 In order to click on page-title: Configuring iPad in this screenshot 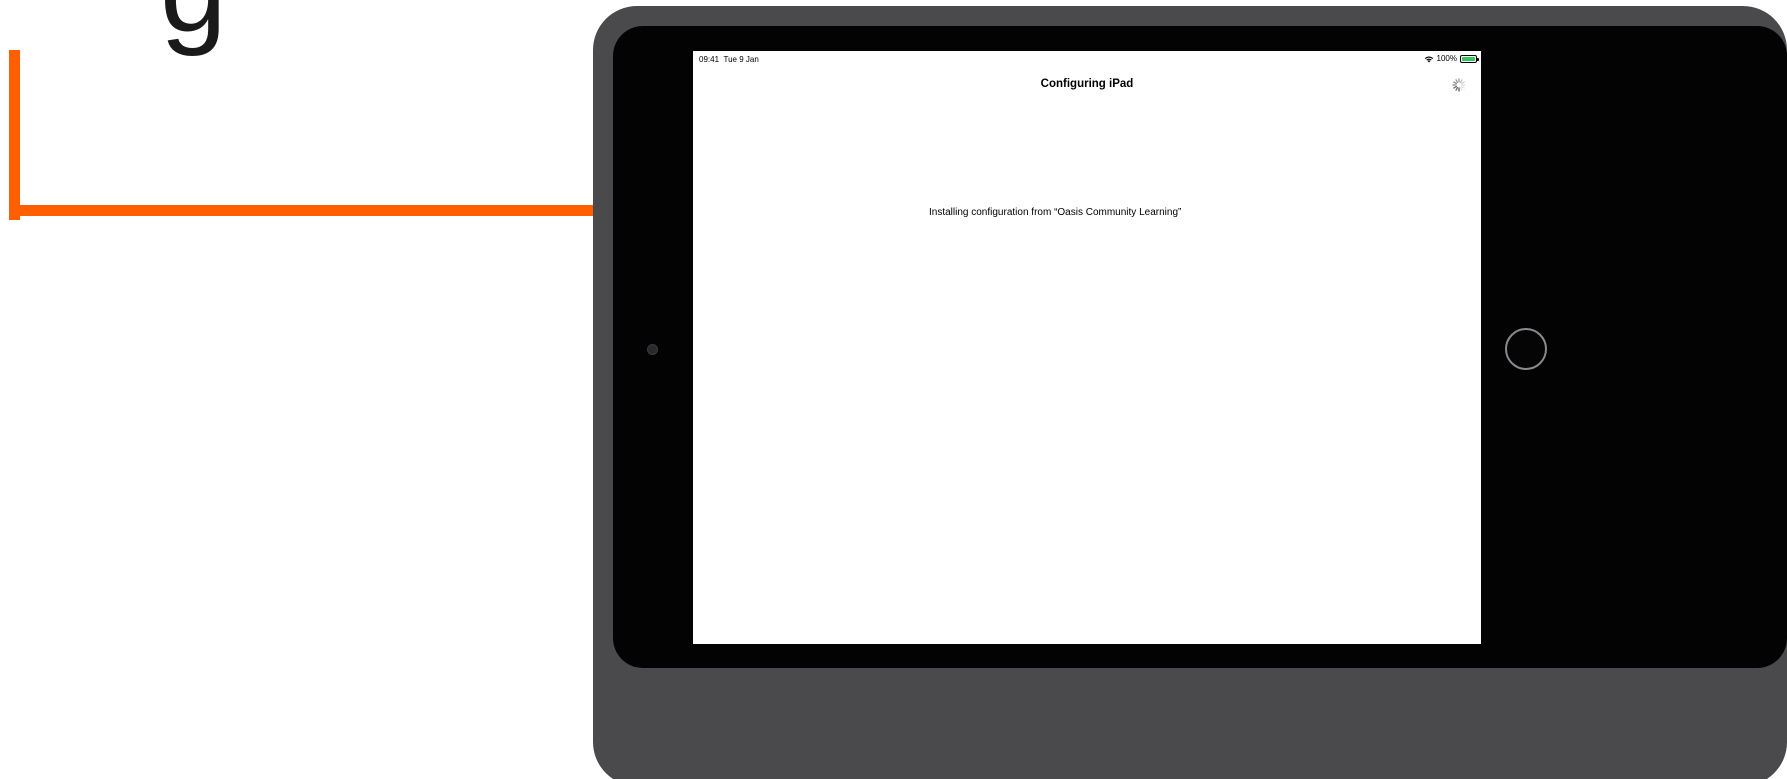, I will do `click(1087, 84)`.